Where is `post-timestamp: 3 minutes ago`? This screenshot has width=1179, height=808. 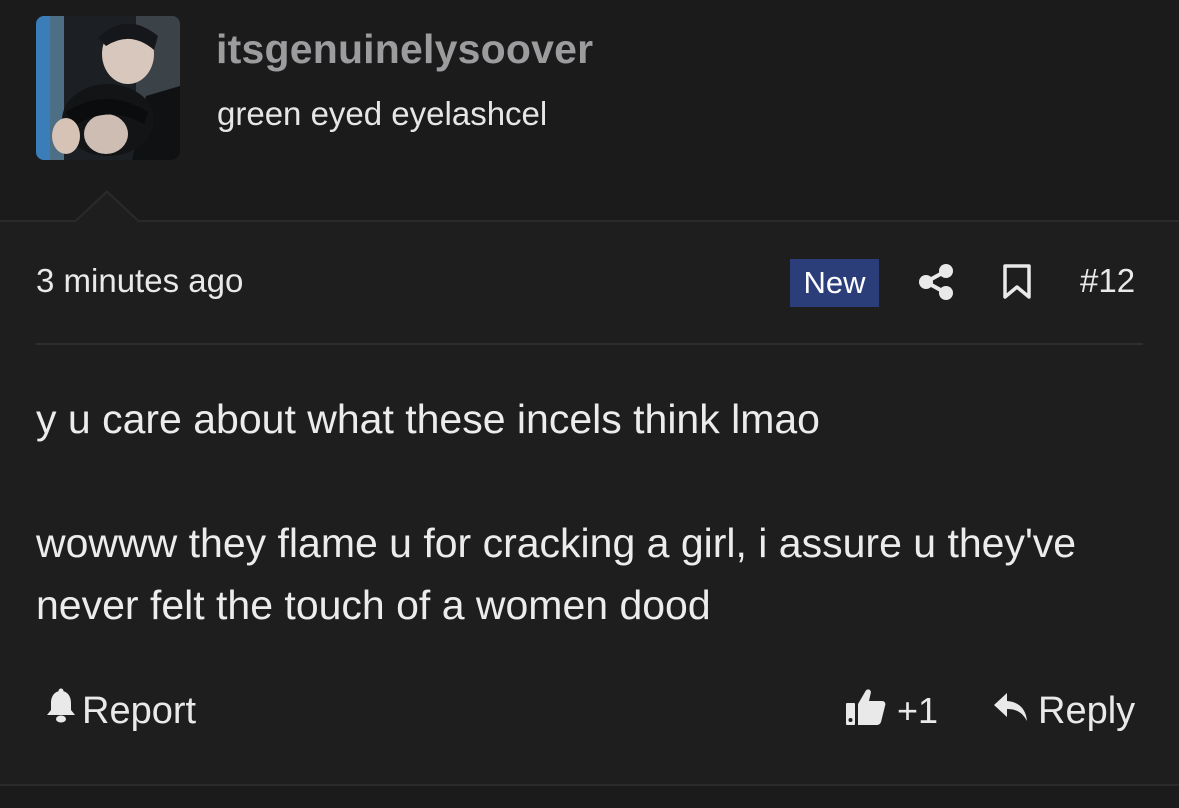
post-timestamp: 3 minutes ago is located at coordinates (139, 281).